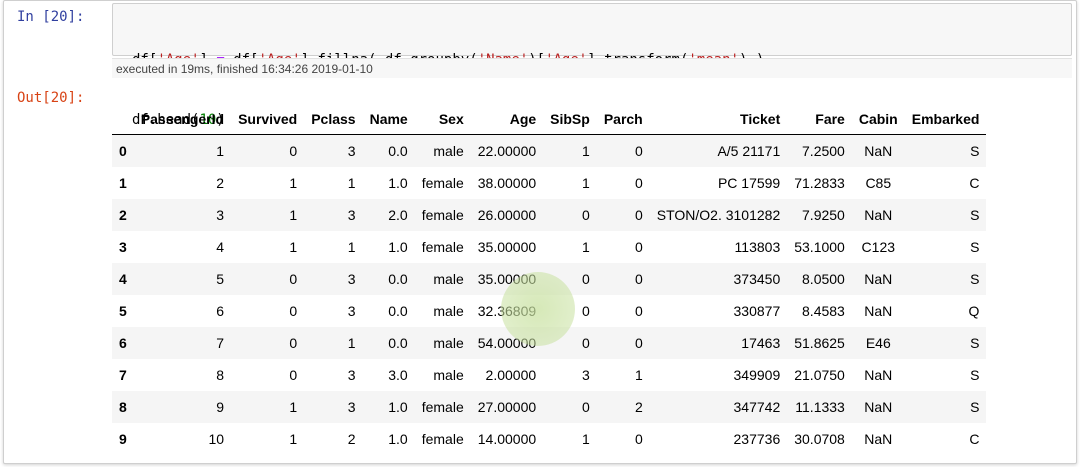 This screenshot has height=467, width=1080. What do you see at coordinates (51, 17) in the screenshot?
I see `input-prompt: In [20]:` at bounding box center [51, 17].